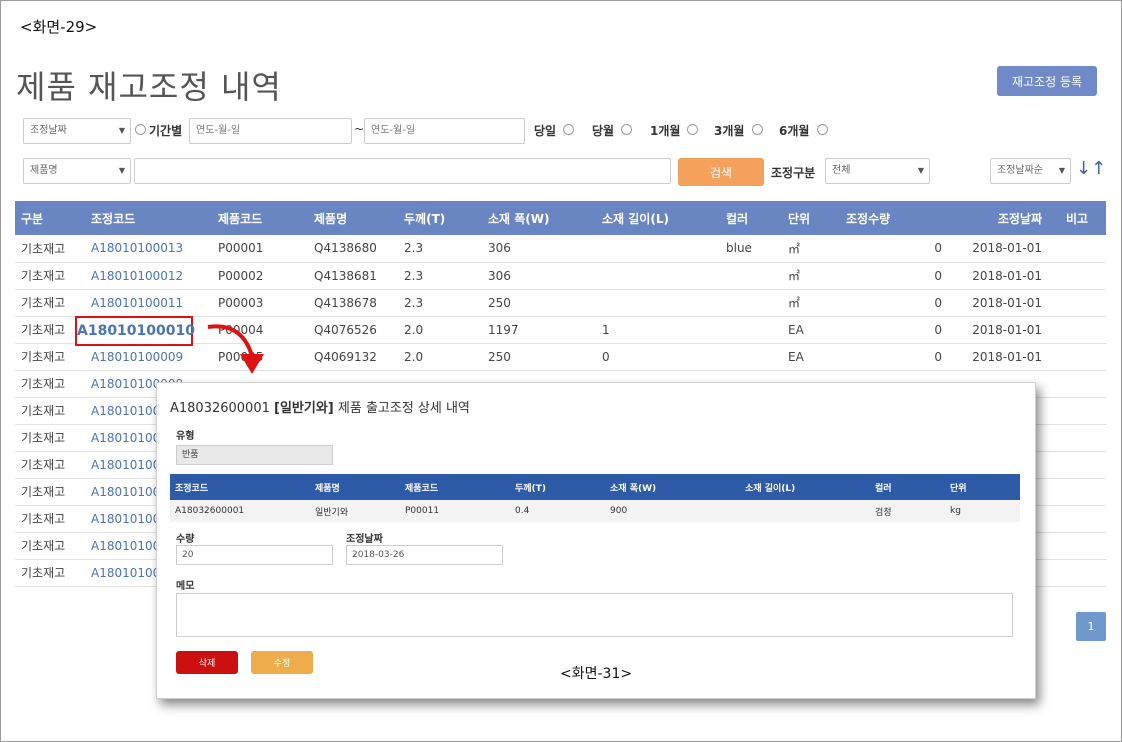 This screenshot has height=742, width=1122. I want to click on table-cell: A18010100013, so click(148, 249).